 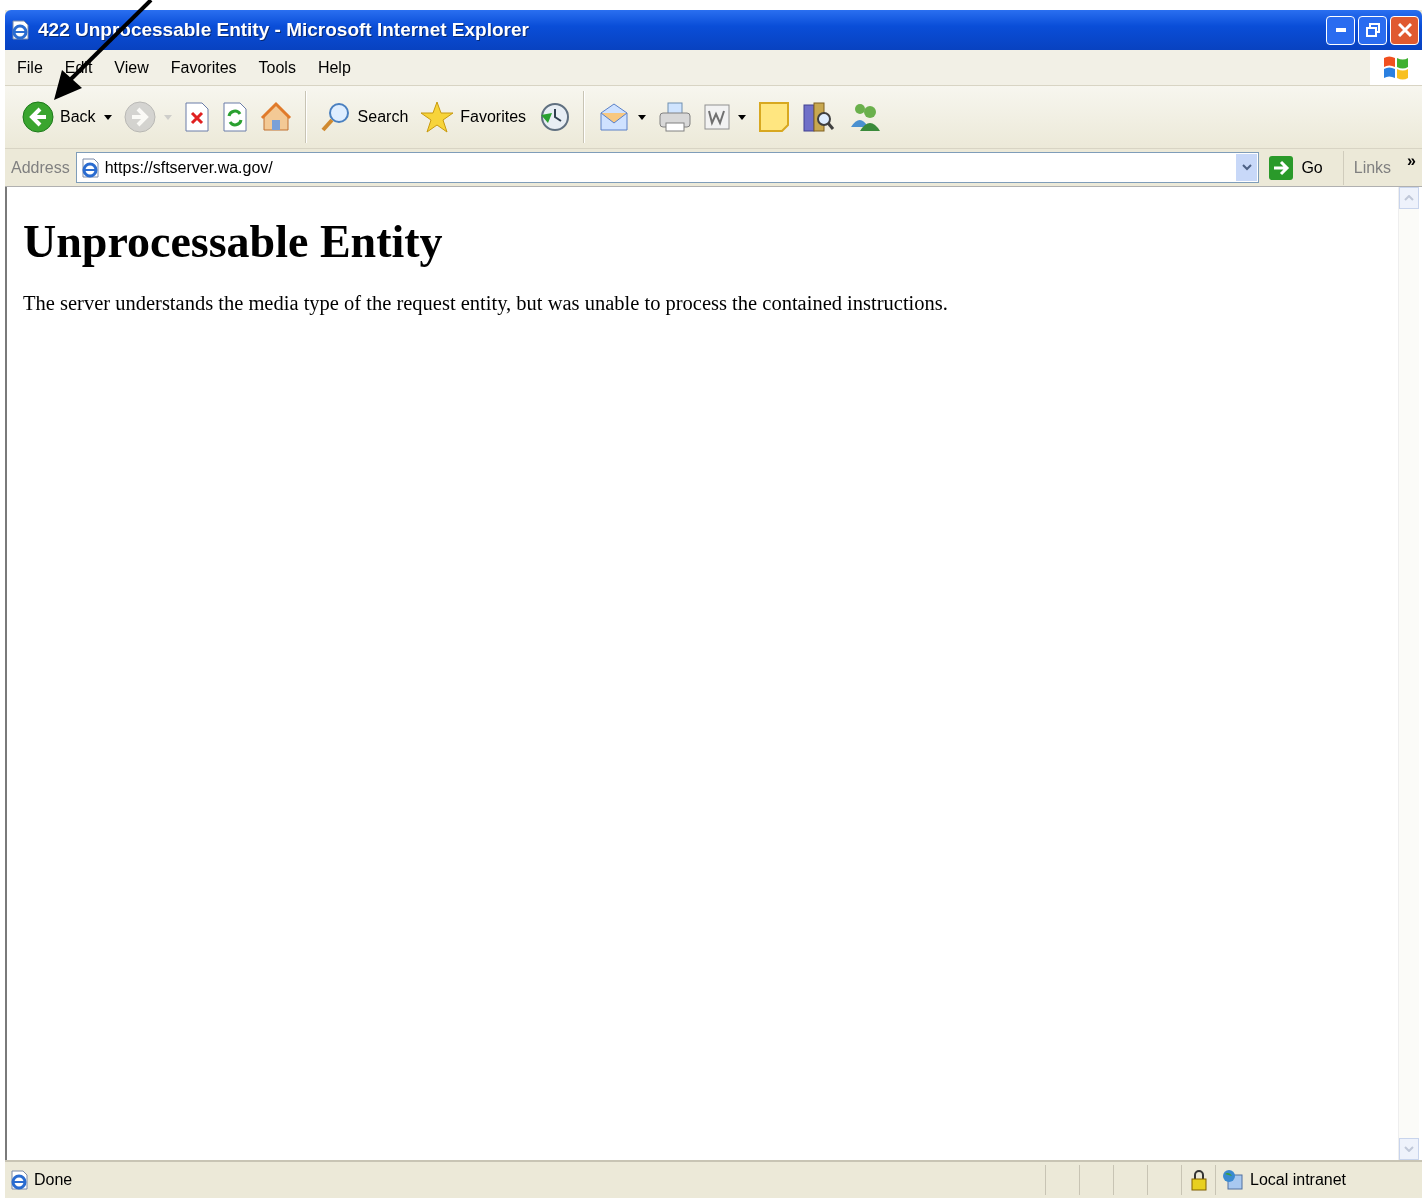 I want to click on print-icon, so click(x=675, y=117).